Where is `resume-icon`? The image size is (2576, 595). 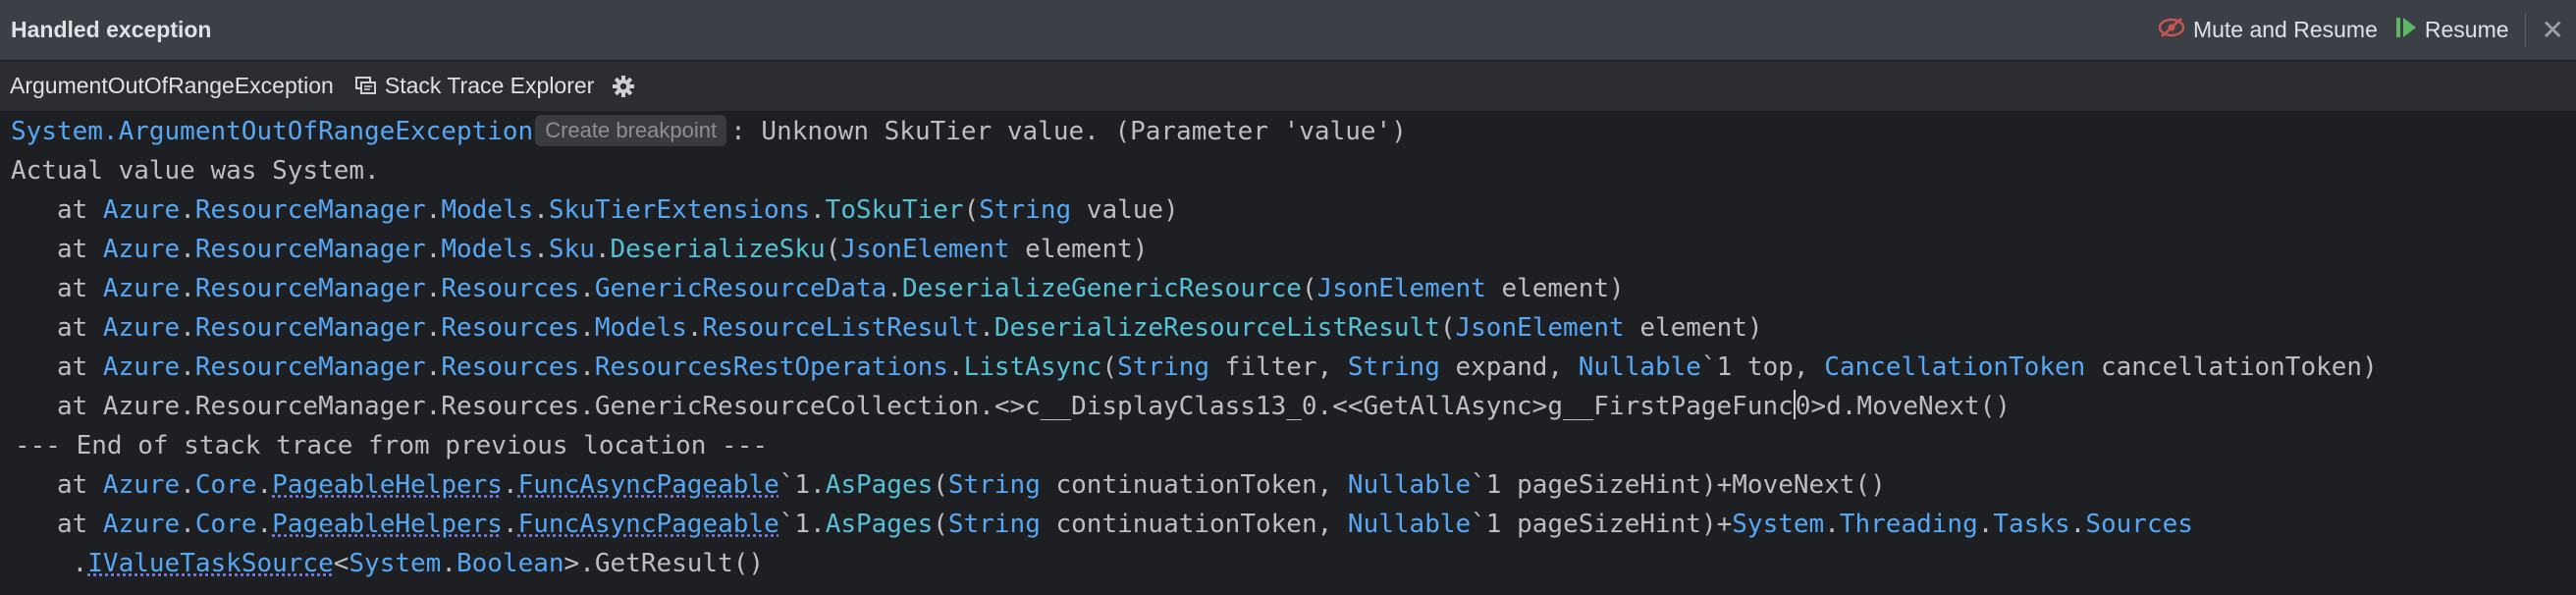 resume-icon is located at coordinates (2406, 30).